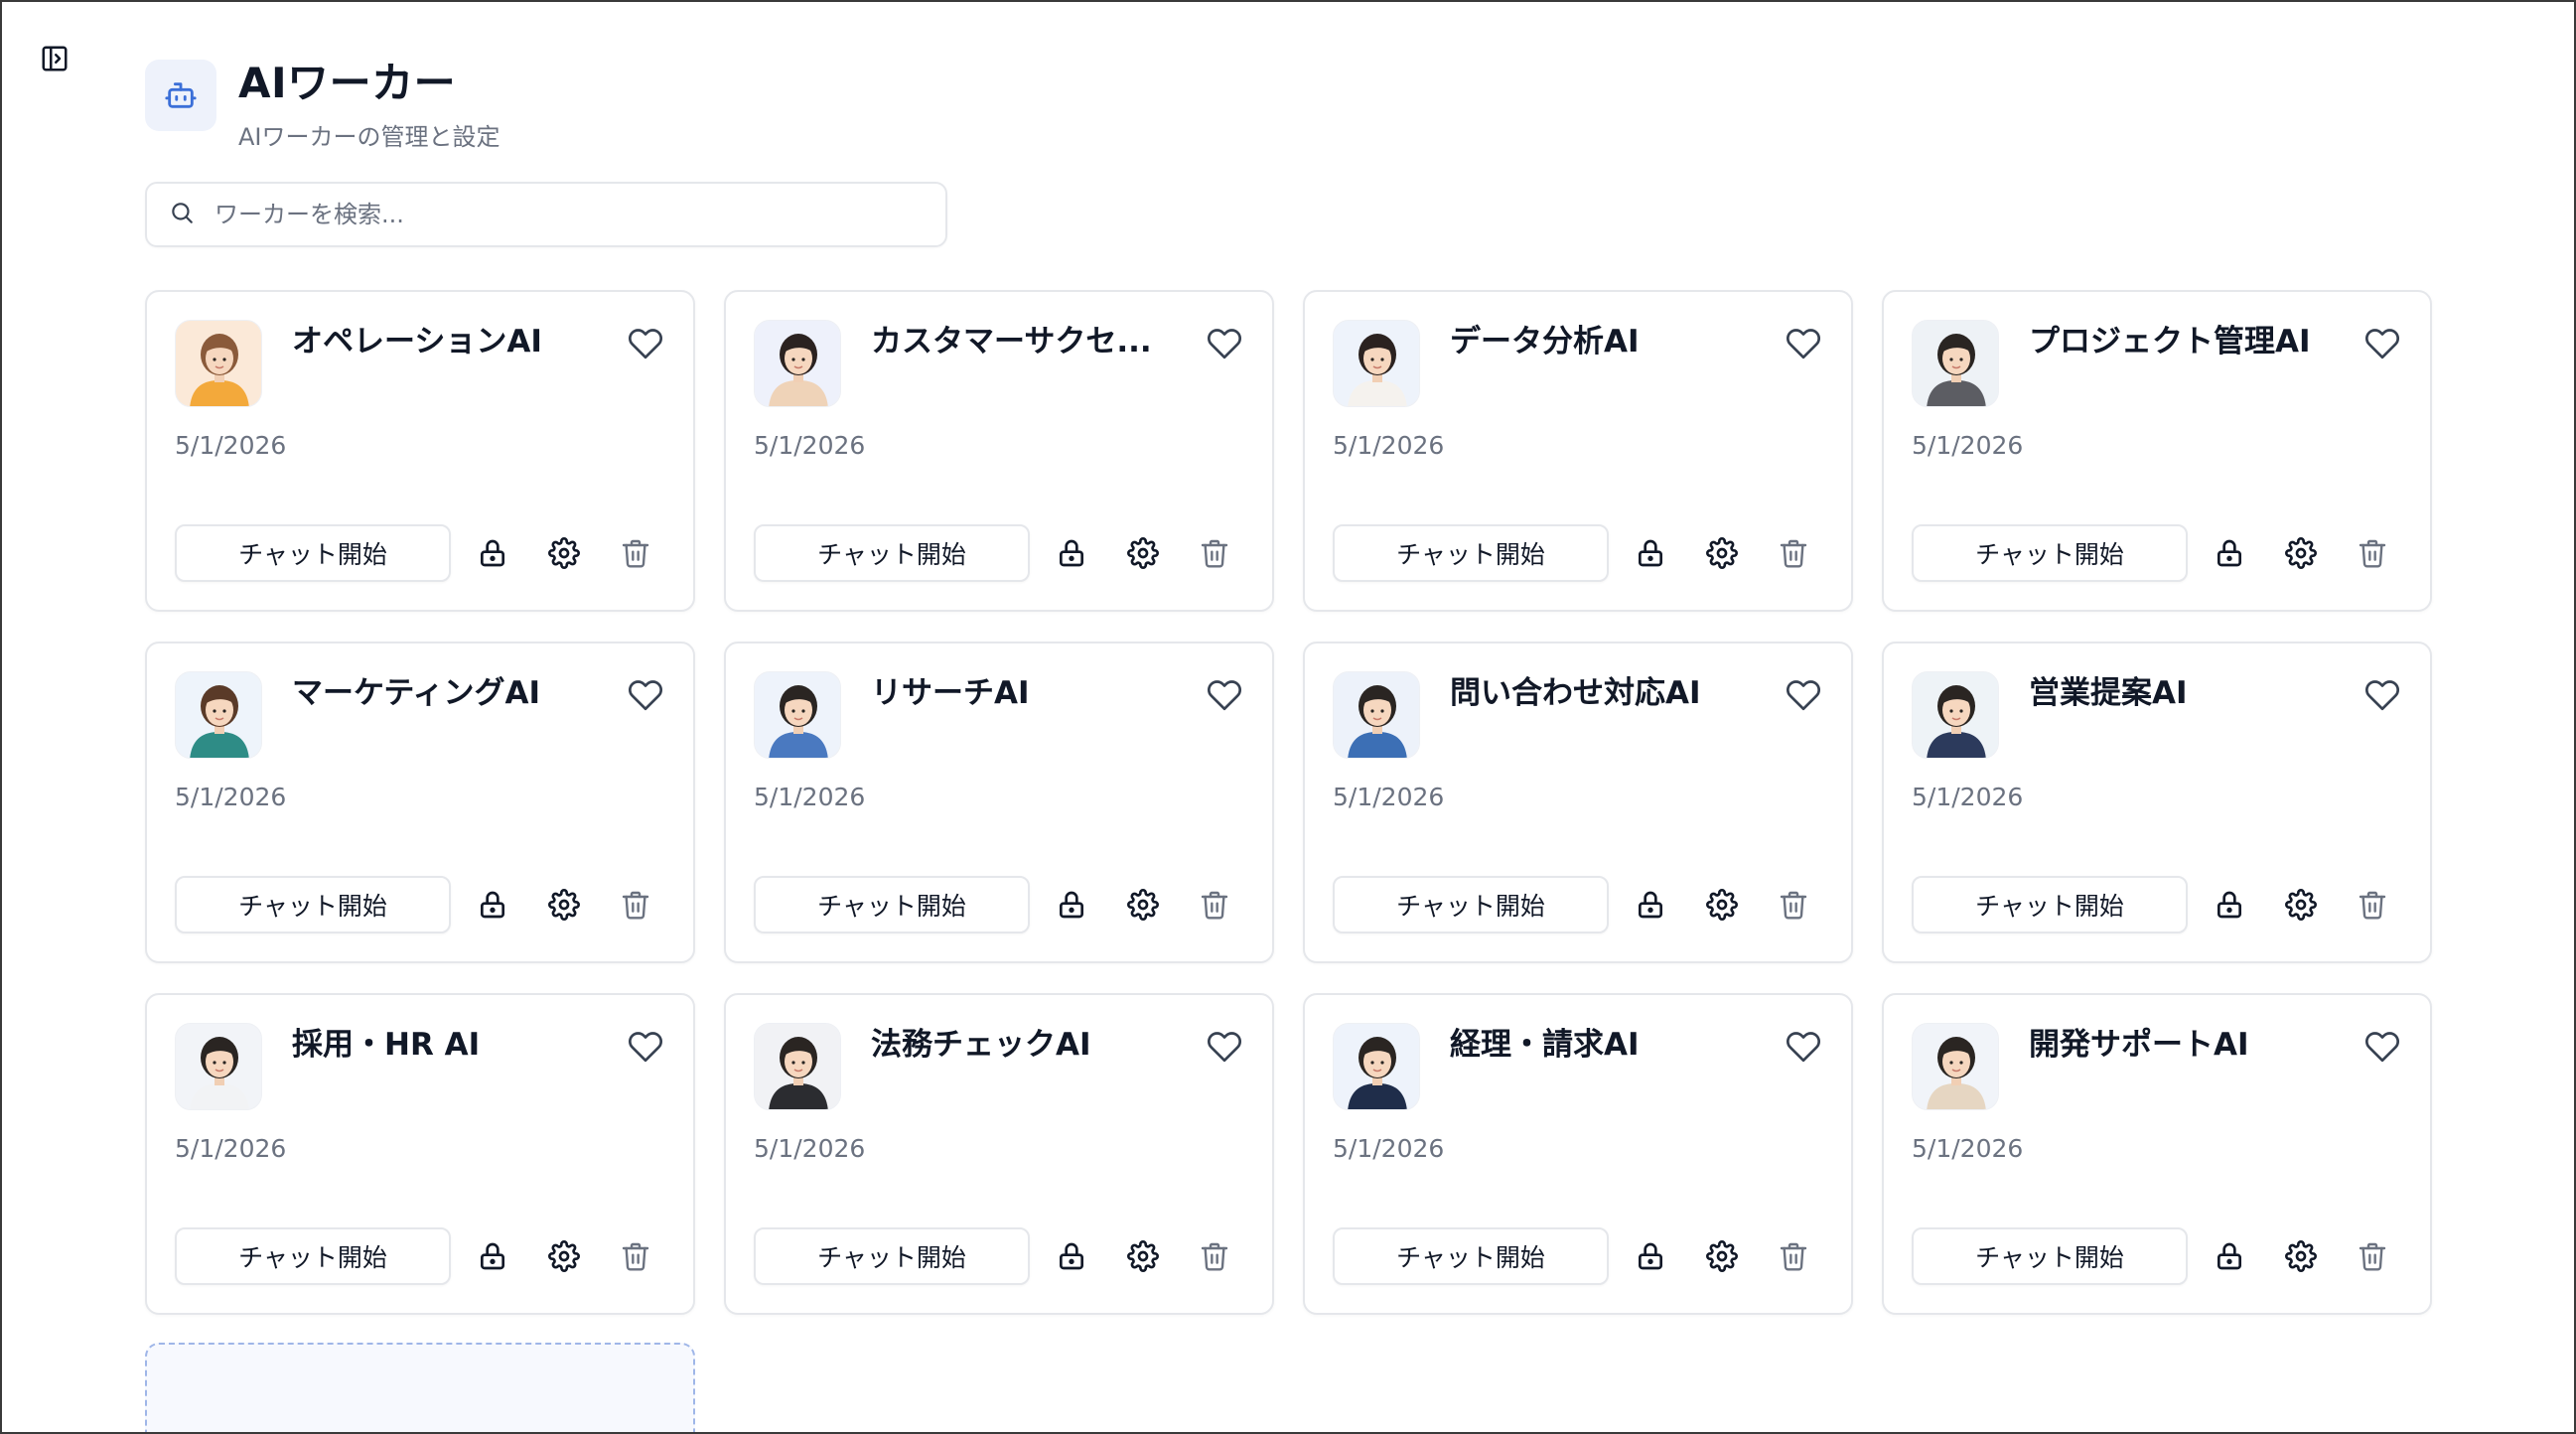  I want to click on worker-card: プロジェクト管理AI 5/1/2026 チャット開始, so click(2157, 451).